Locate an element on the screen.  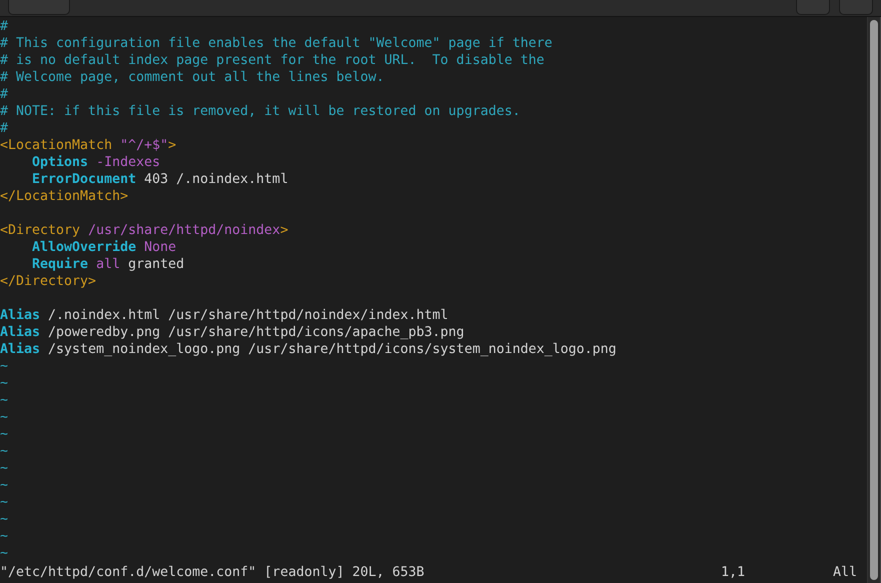
code-line: Alias /poweredby.png /usr/share/httpd/icons/apache_pb3.png is located at coordinates (233, 332).